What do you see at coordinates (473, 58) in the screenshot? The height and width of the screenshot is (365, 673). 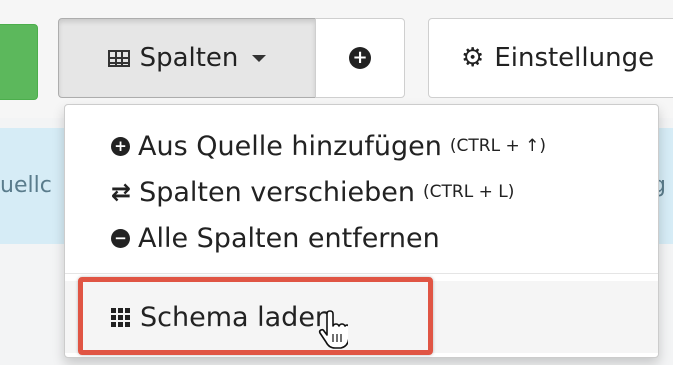 I see `gear-icon: ⚙` at bounding box center [473, 58].